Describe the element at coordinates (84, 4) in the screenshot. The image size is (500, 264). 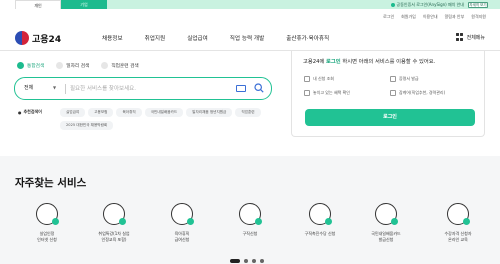
I see `tab-company: 기업` at that location.